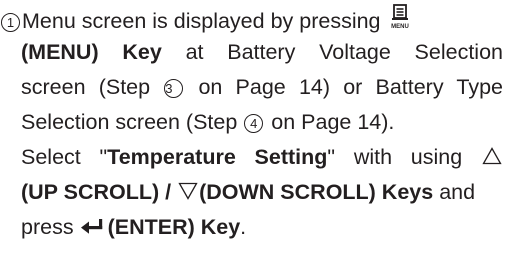 The height and width of the screenshot is (257, 509). I want to click on instruction-line-6: (UP SCROLL) / (DOWN SCROLL) Keys and, so click(262, 192).